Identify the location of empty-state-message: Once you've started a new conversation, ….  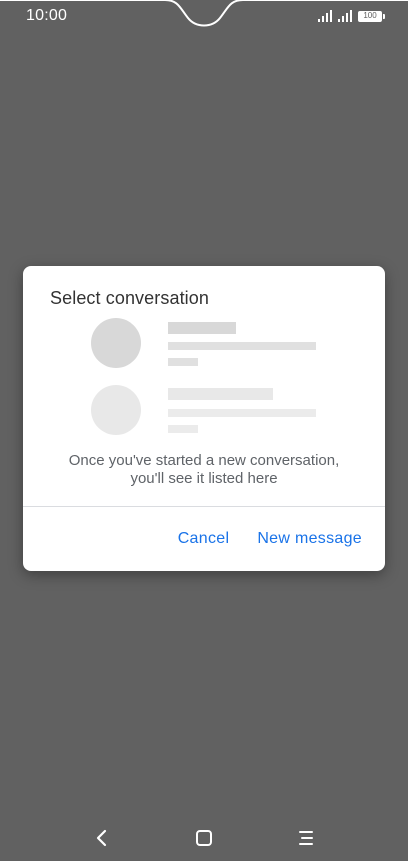
(204, 469).